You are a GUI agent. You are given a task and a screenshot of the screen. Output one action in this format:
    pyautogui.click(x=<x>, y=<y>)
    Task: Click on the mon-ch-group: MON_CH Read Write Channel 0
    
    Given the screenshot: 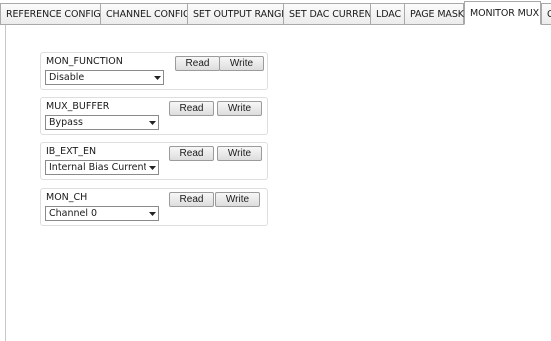 What is the action you would take?
    pyautogui.click(x=154, y=207)
    